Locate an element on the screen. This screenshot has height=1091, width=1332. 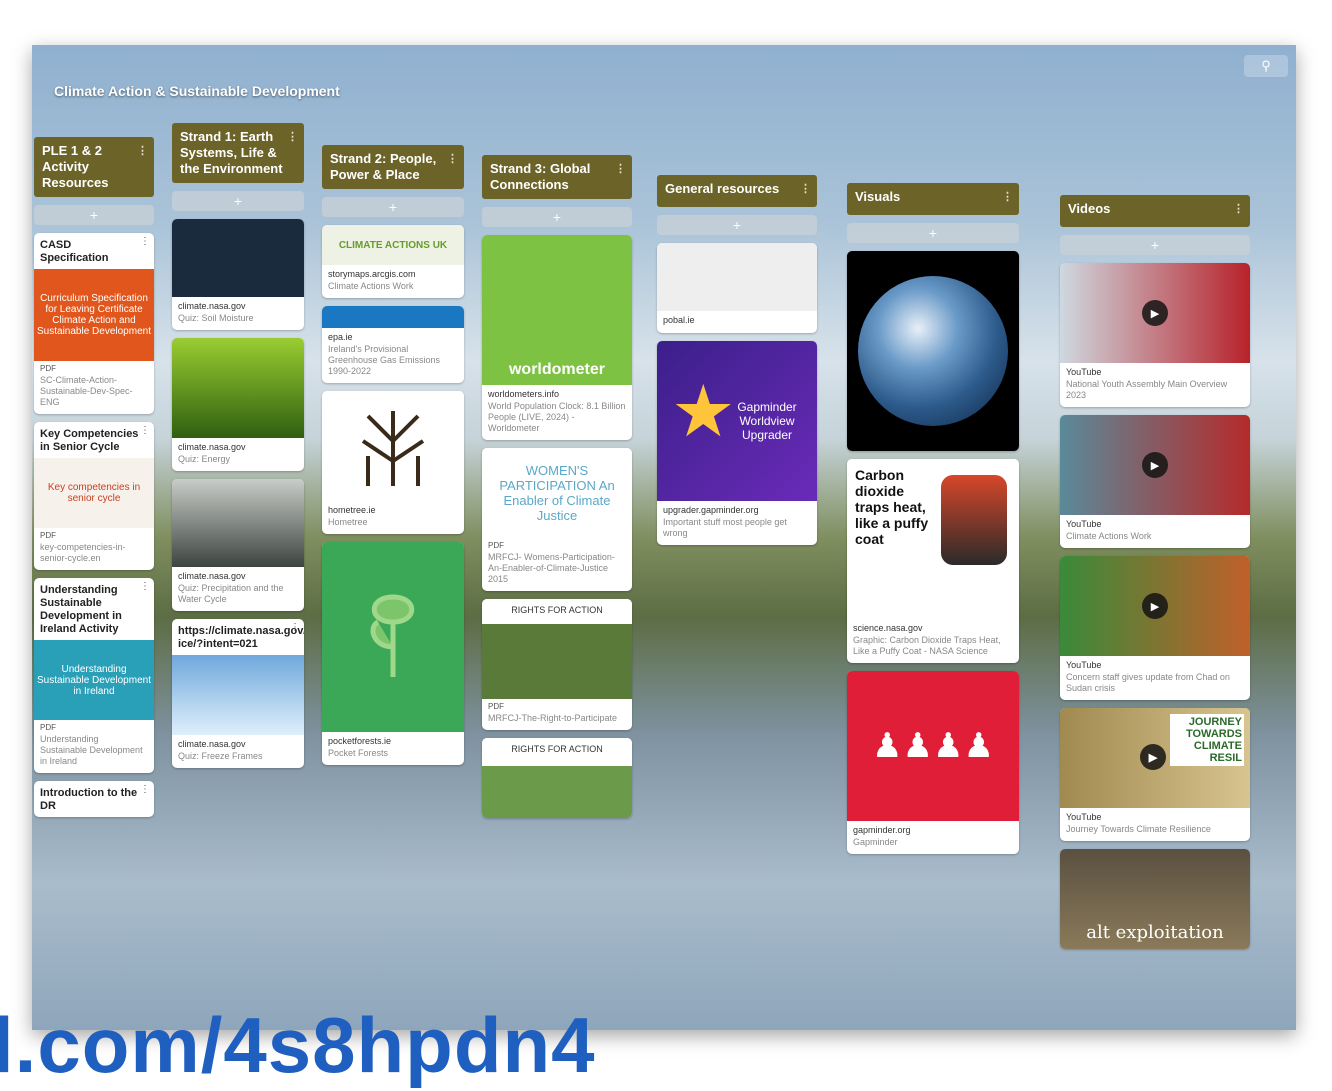
post-card: ⋮ pobal.ie is located at coordinates (737, 288).